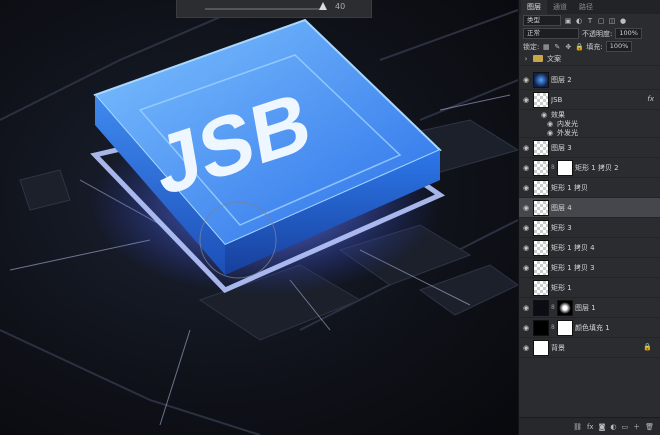 This screenshot has width=660, height=435. Describe the element at coordinates (619, 46) in the screenshot. I see `fill-input: 100%` at that location.